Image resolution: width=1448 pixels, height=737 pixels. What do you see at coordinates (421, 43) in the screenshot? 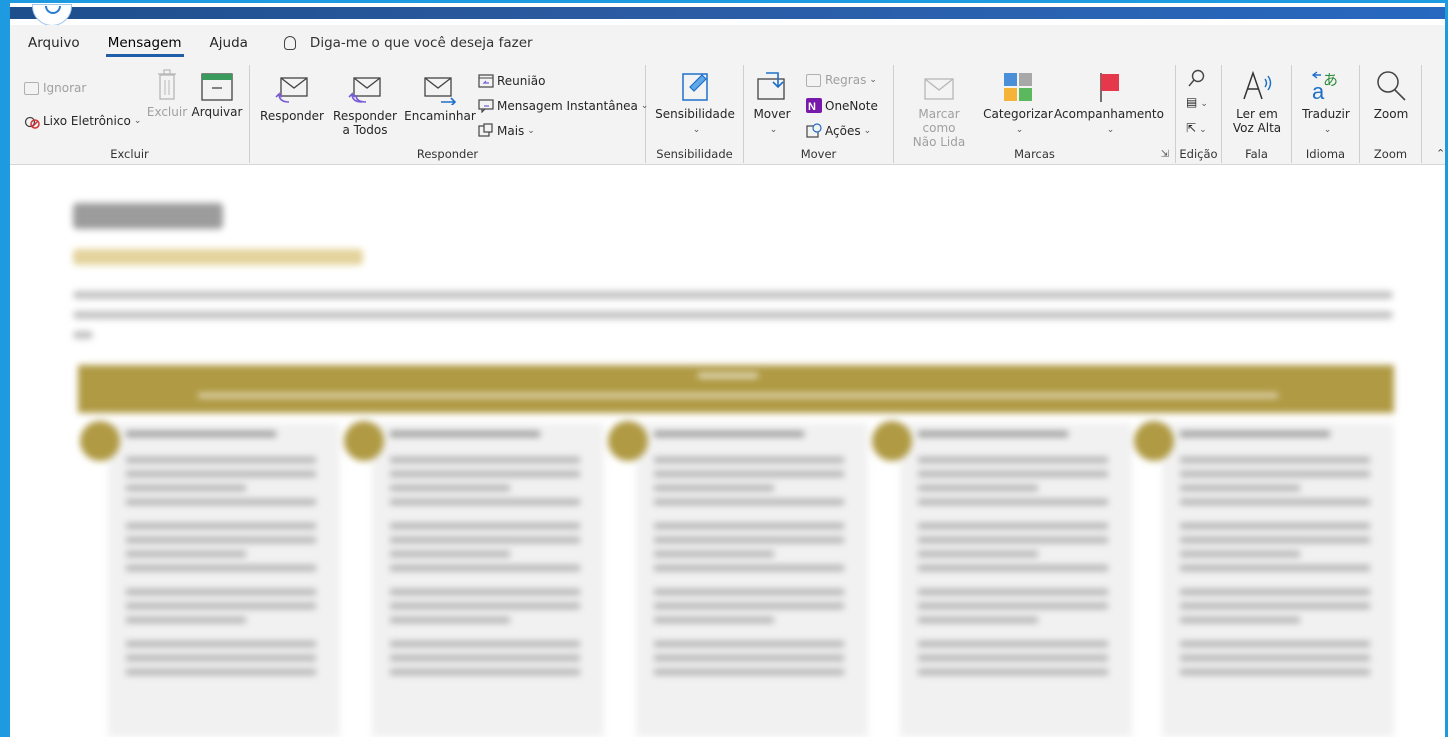
I see `tell-me-text: Diga-me o que você deseja fazer` at bounding box center [421, 43].